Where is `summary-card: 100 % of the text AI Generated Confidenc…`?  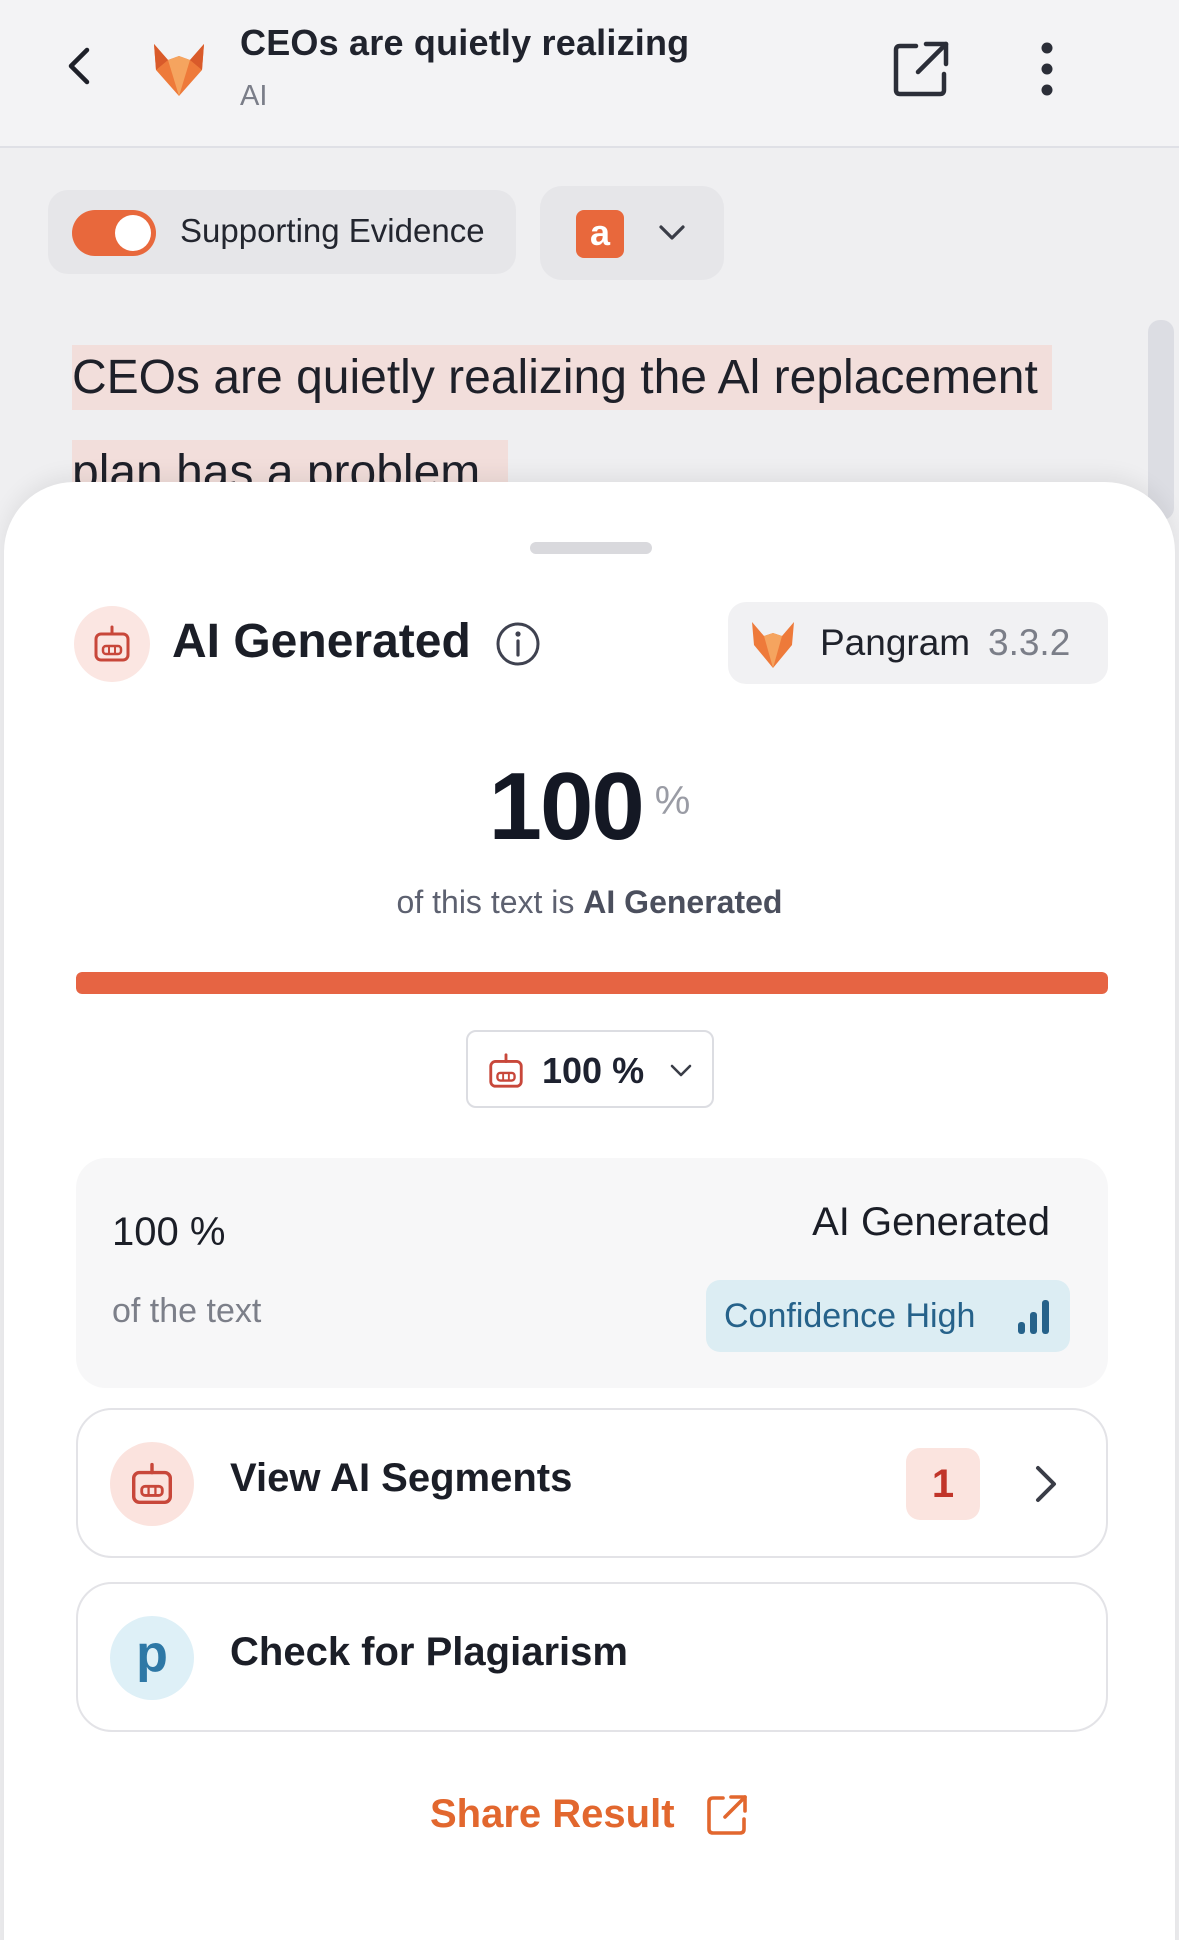
summary-card: 100 % of the text AI Generated Confidenc… is located at coordinates (592, 1273).